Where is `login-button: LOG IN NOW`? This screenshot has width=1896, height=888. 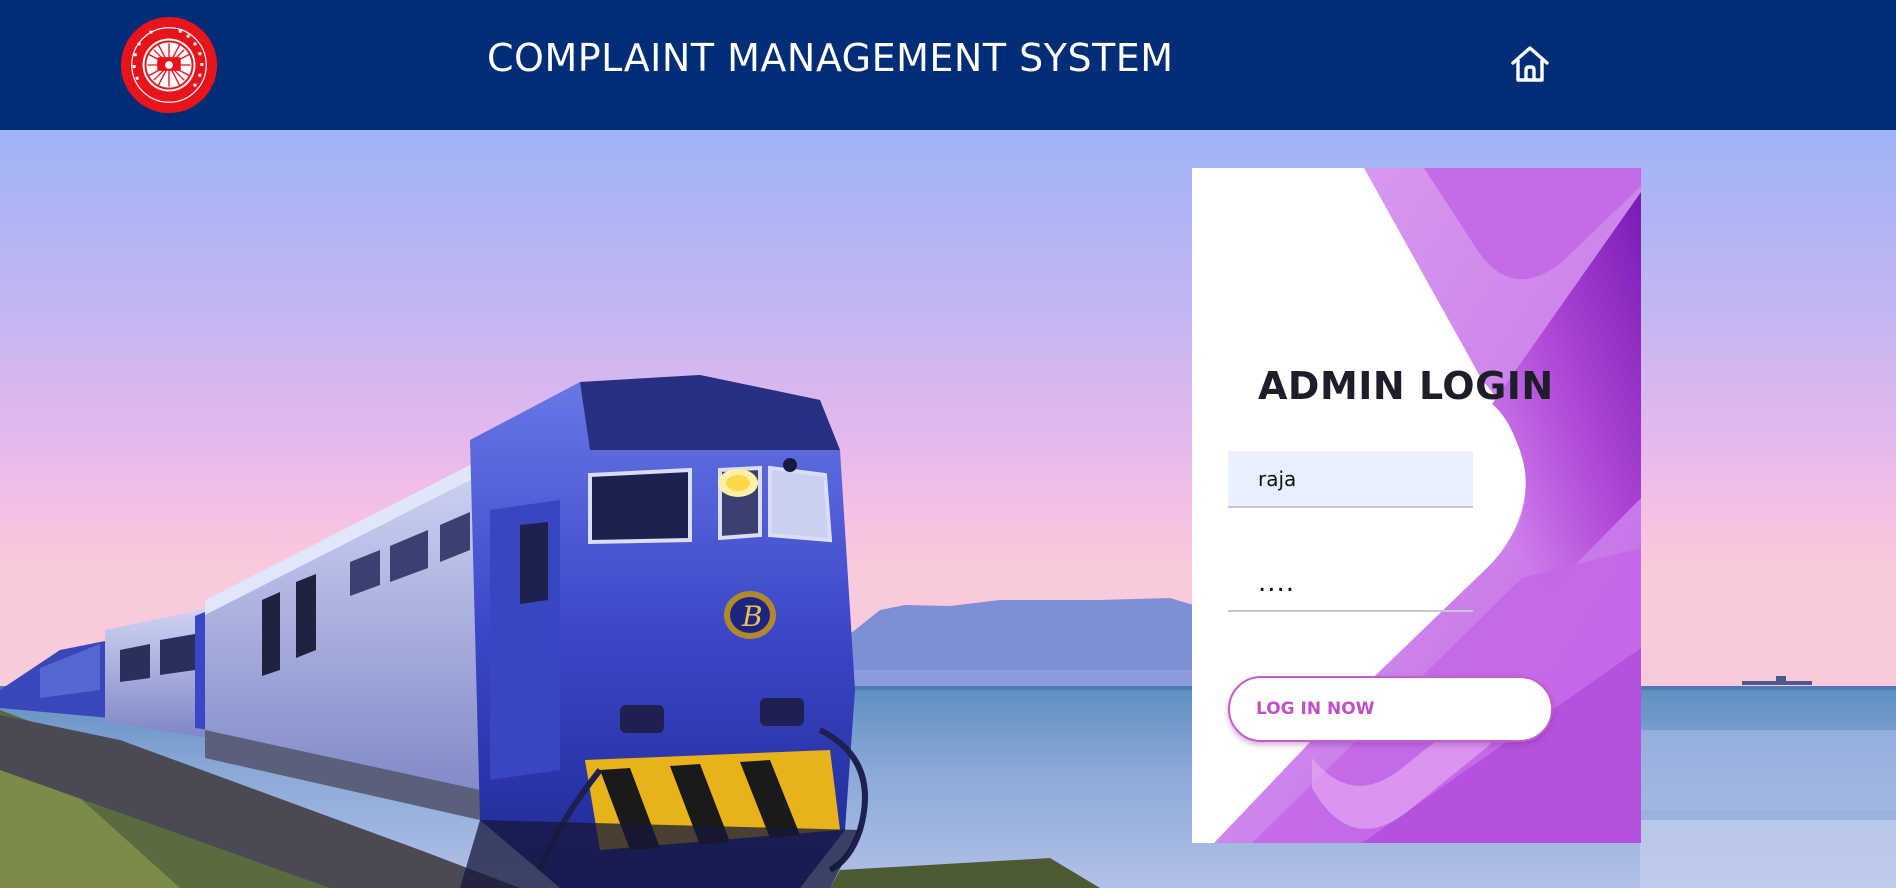
login-button: LOG IN NOW is located at coordinates (1390, 709).